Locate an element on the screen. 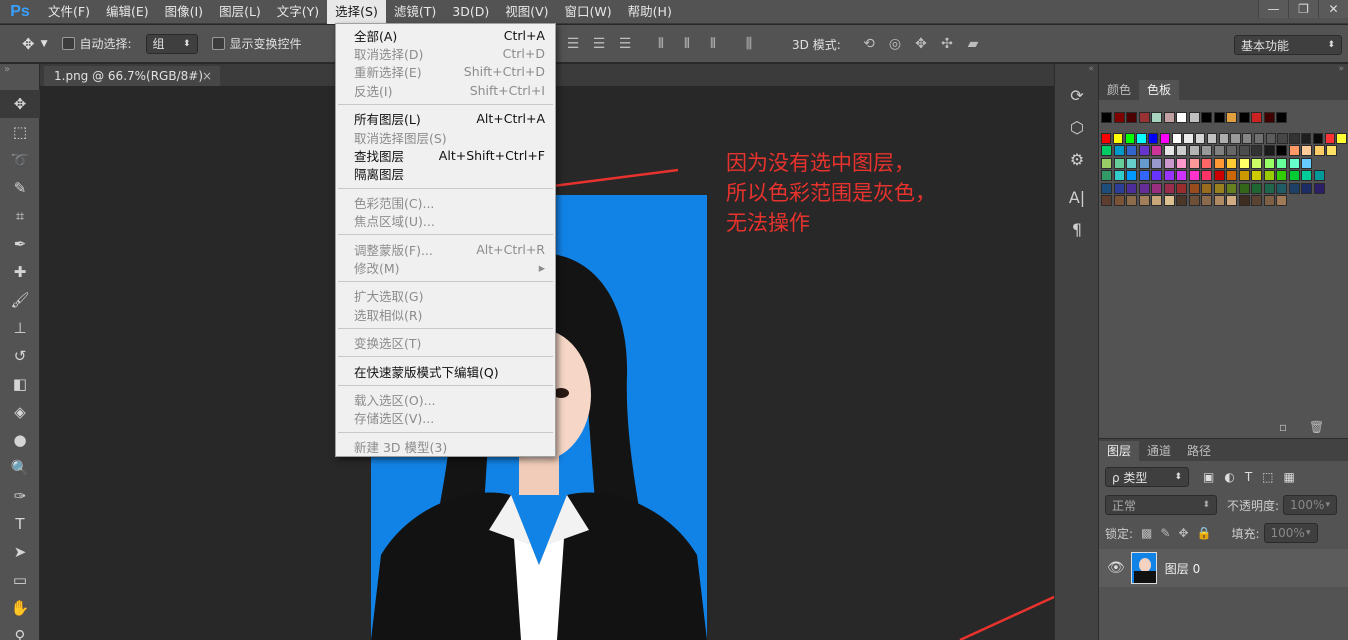  panel-collapse-icon: » is located at coordinates (1223, 71).